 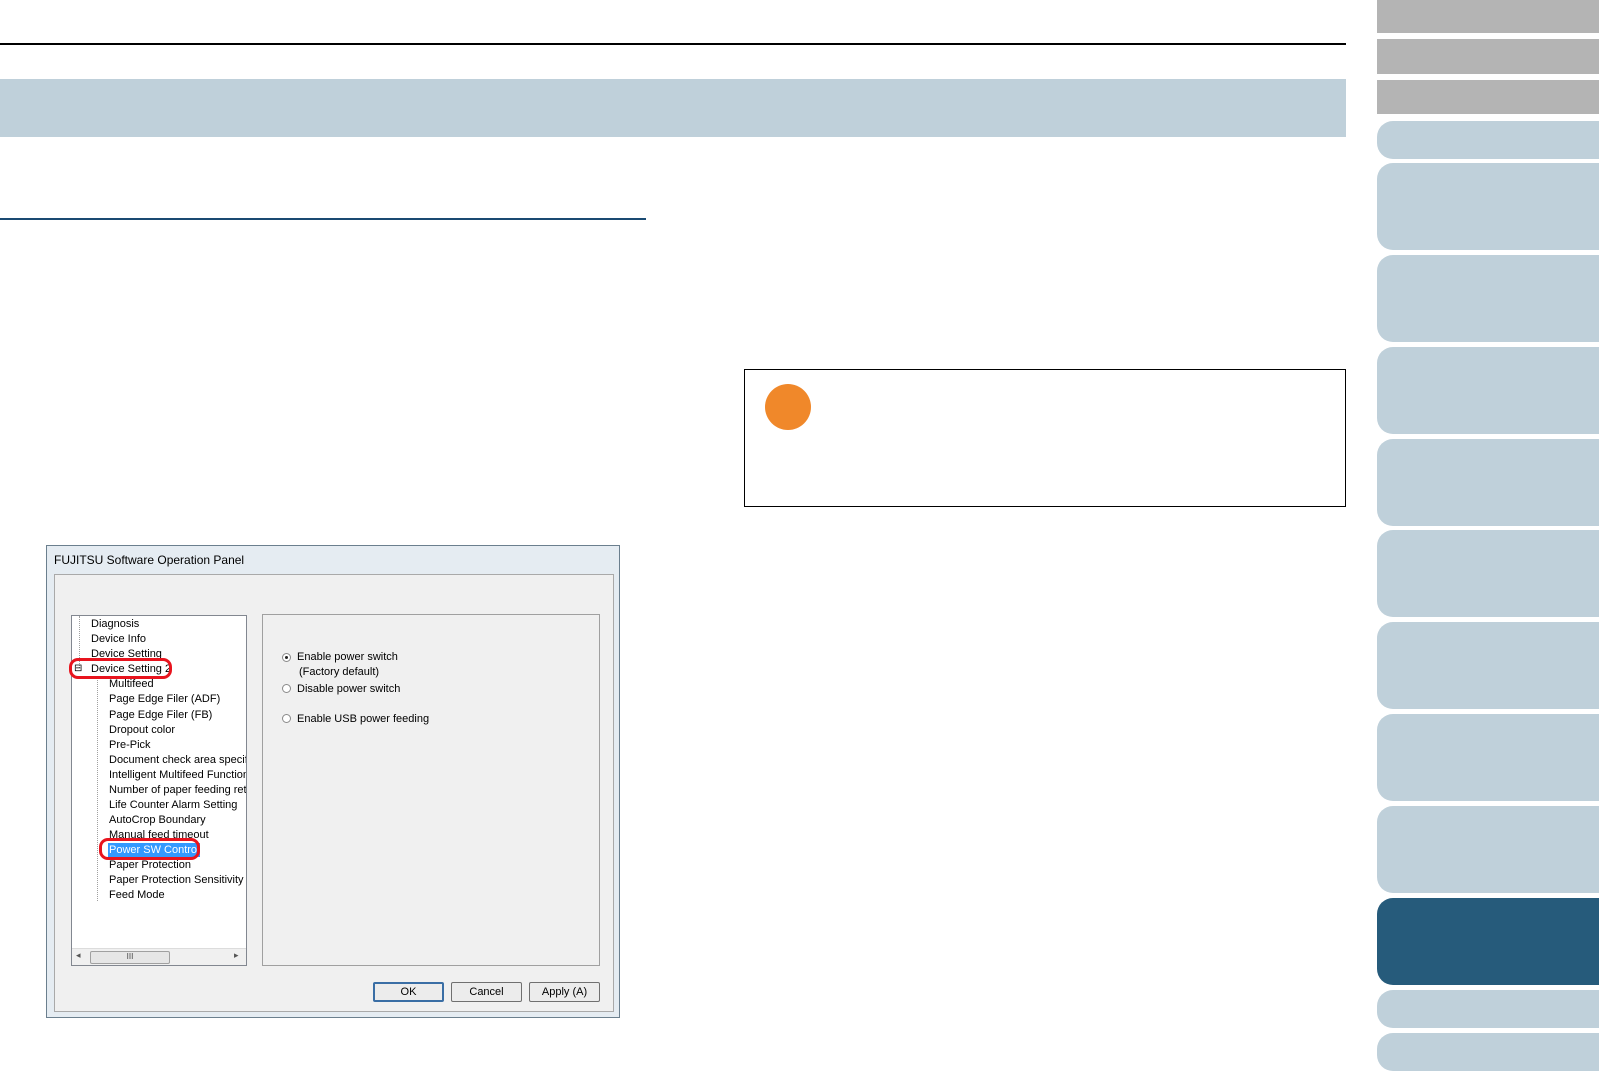 I want to click on tree-item-diagnosis: Diagnosis, so click(x=115, y=624).